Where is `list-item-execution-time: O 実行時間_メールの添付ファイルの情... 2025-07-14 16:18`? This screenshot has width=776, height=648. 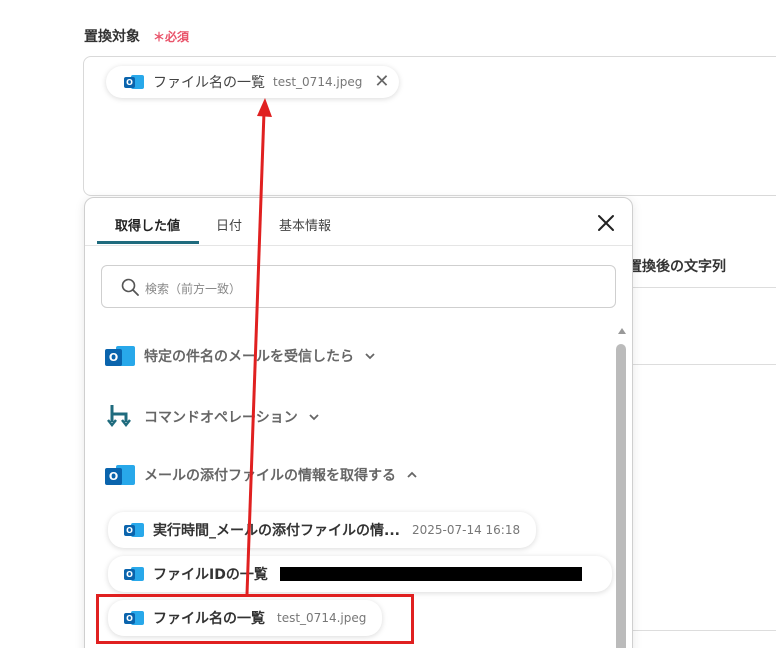
list-item-execution-time: O 実行時間_メールの添付ファイルの情... 2025-07-14 16:18 is located at coordinates (322, 530).